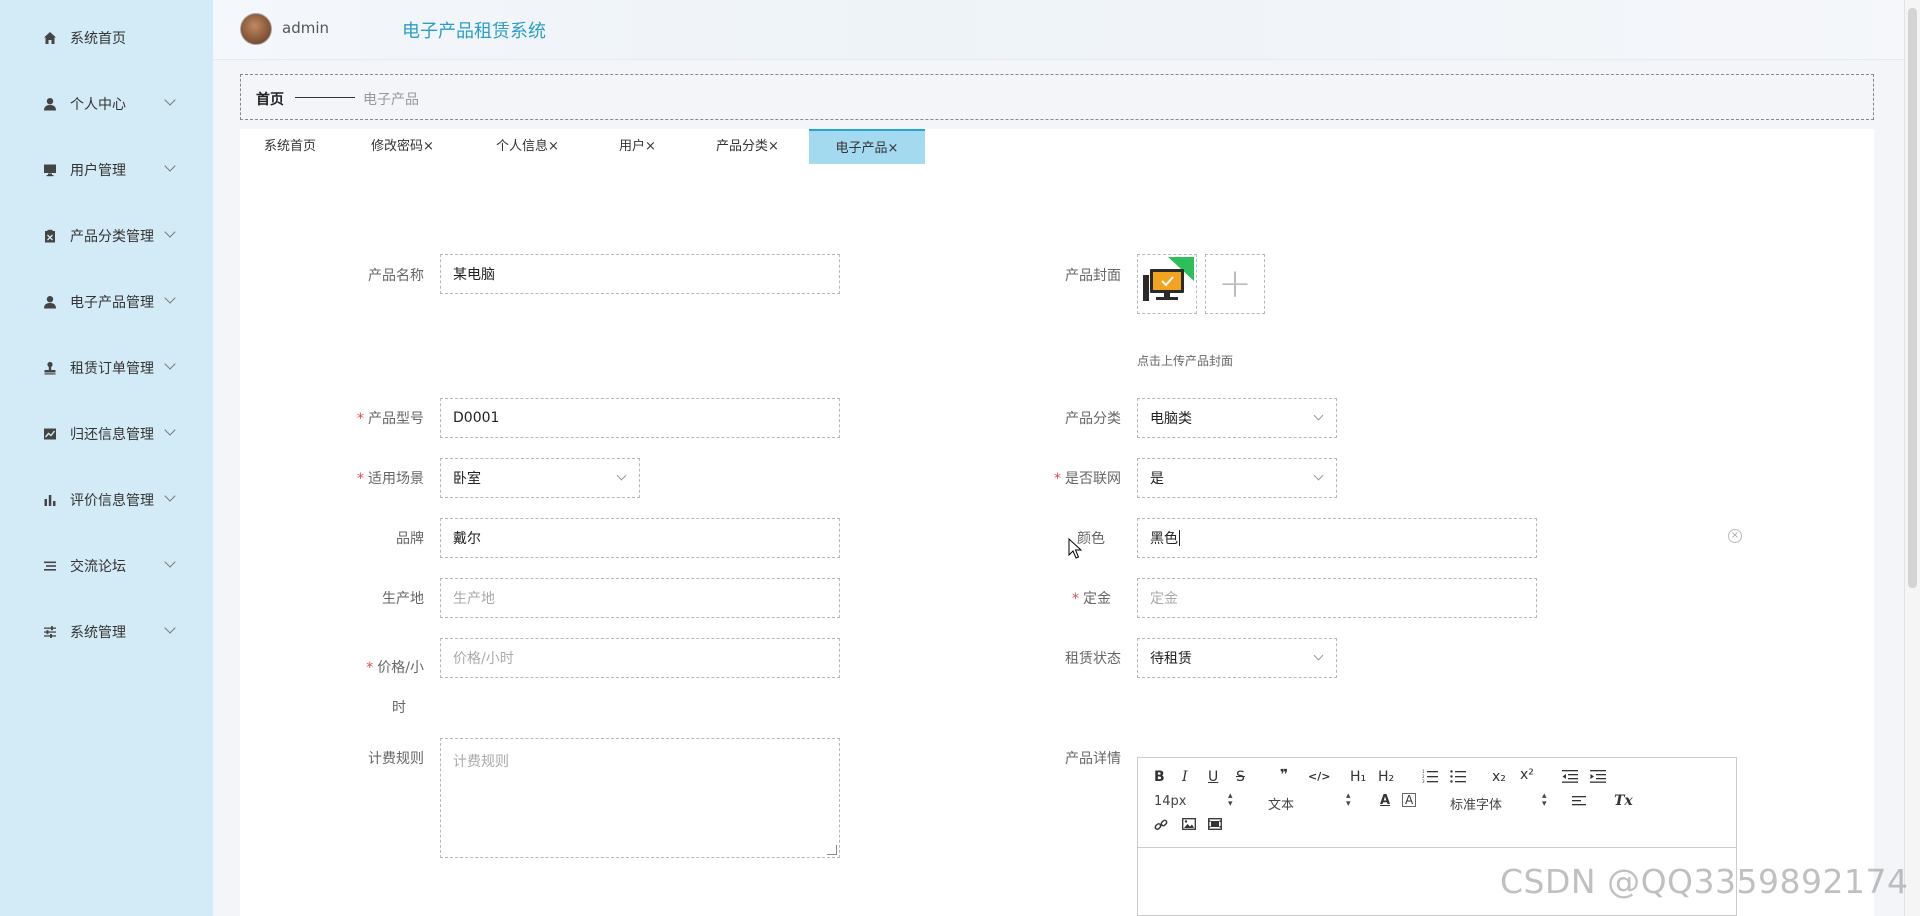 The image size is (1920, 916). What do you see at coordinates (1598, 778) in the screenshot?
I see `indent-icon` at bounding box center [1598, 778].